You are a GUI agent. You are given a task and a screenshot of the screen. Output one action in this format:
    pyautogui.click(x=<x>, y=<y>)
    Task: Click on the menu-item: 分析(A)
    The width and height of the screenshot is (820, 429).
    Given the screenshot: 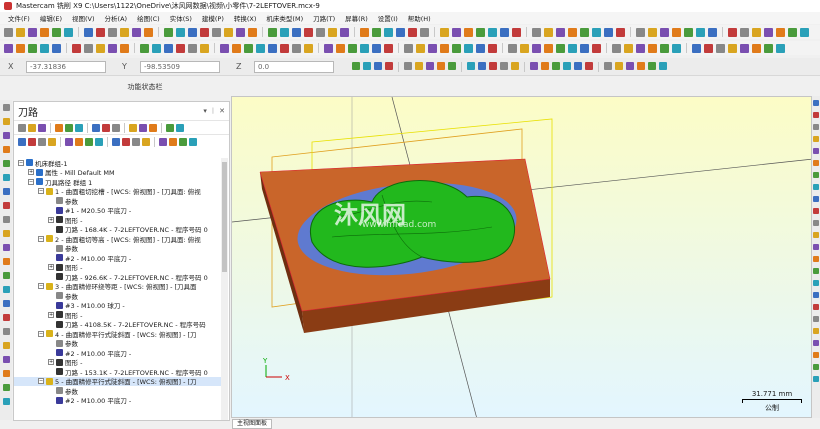 What is the action you would take?
    pyautogui.click(x=116, y=18)
    